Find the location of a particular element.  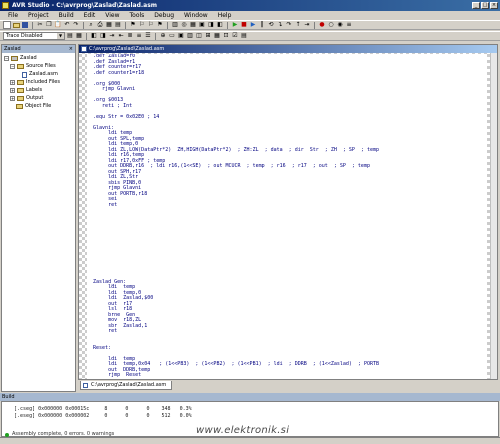

tree-item-object-file: Object File is located at coordinates (33, 106).